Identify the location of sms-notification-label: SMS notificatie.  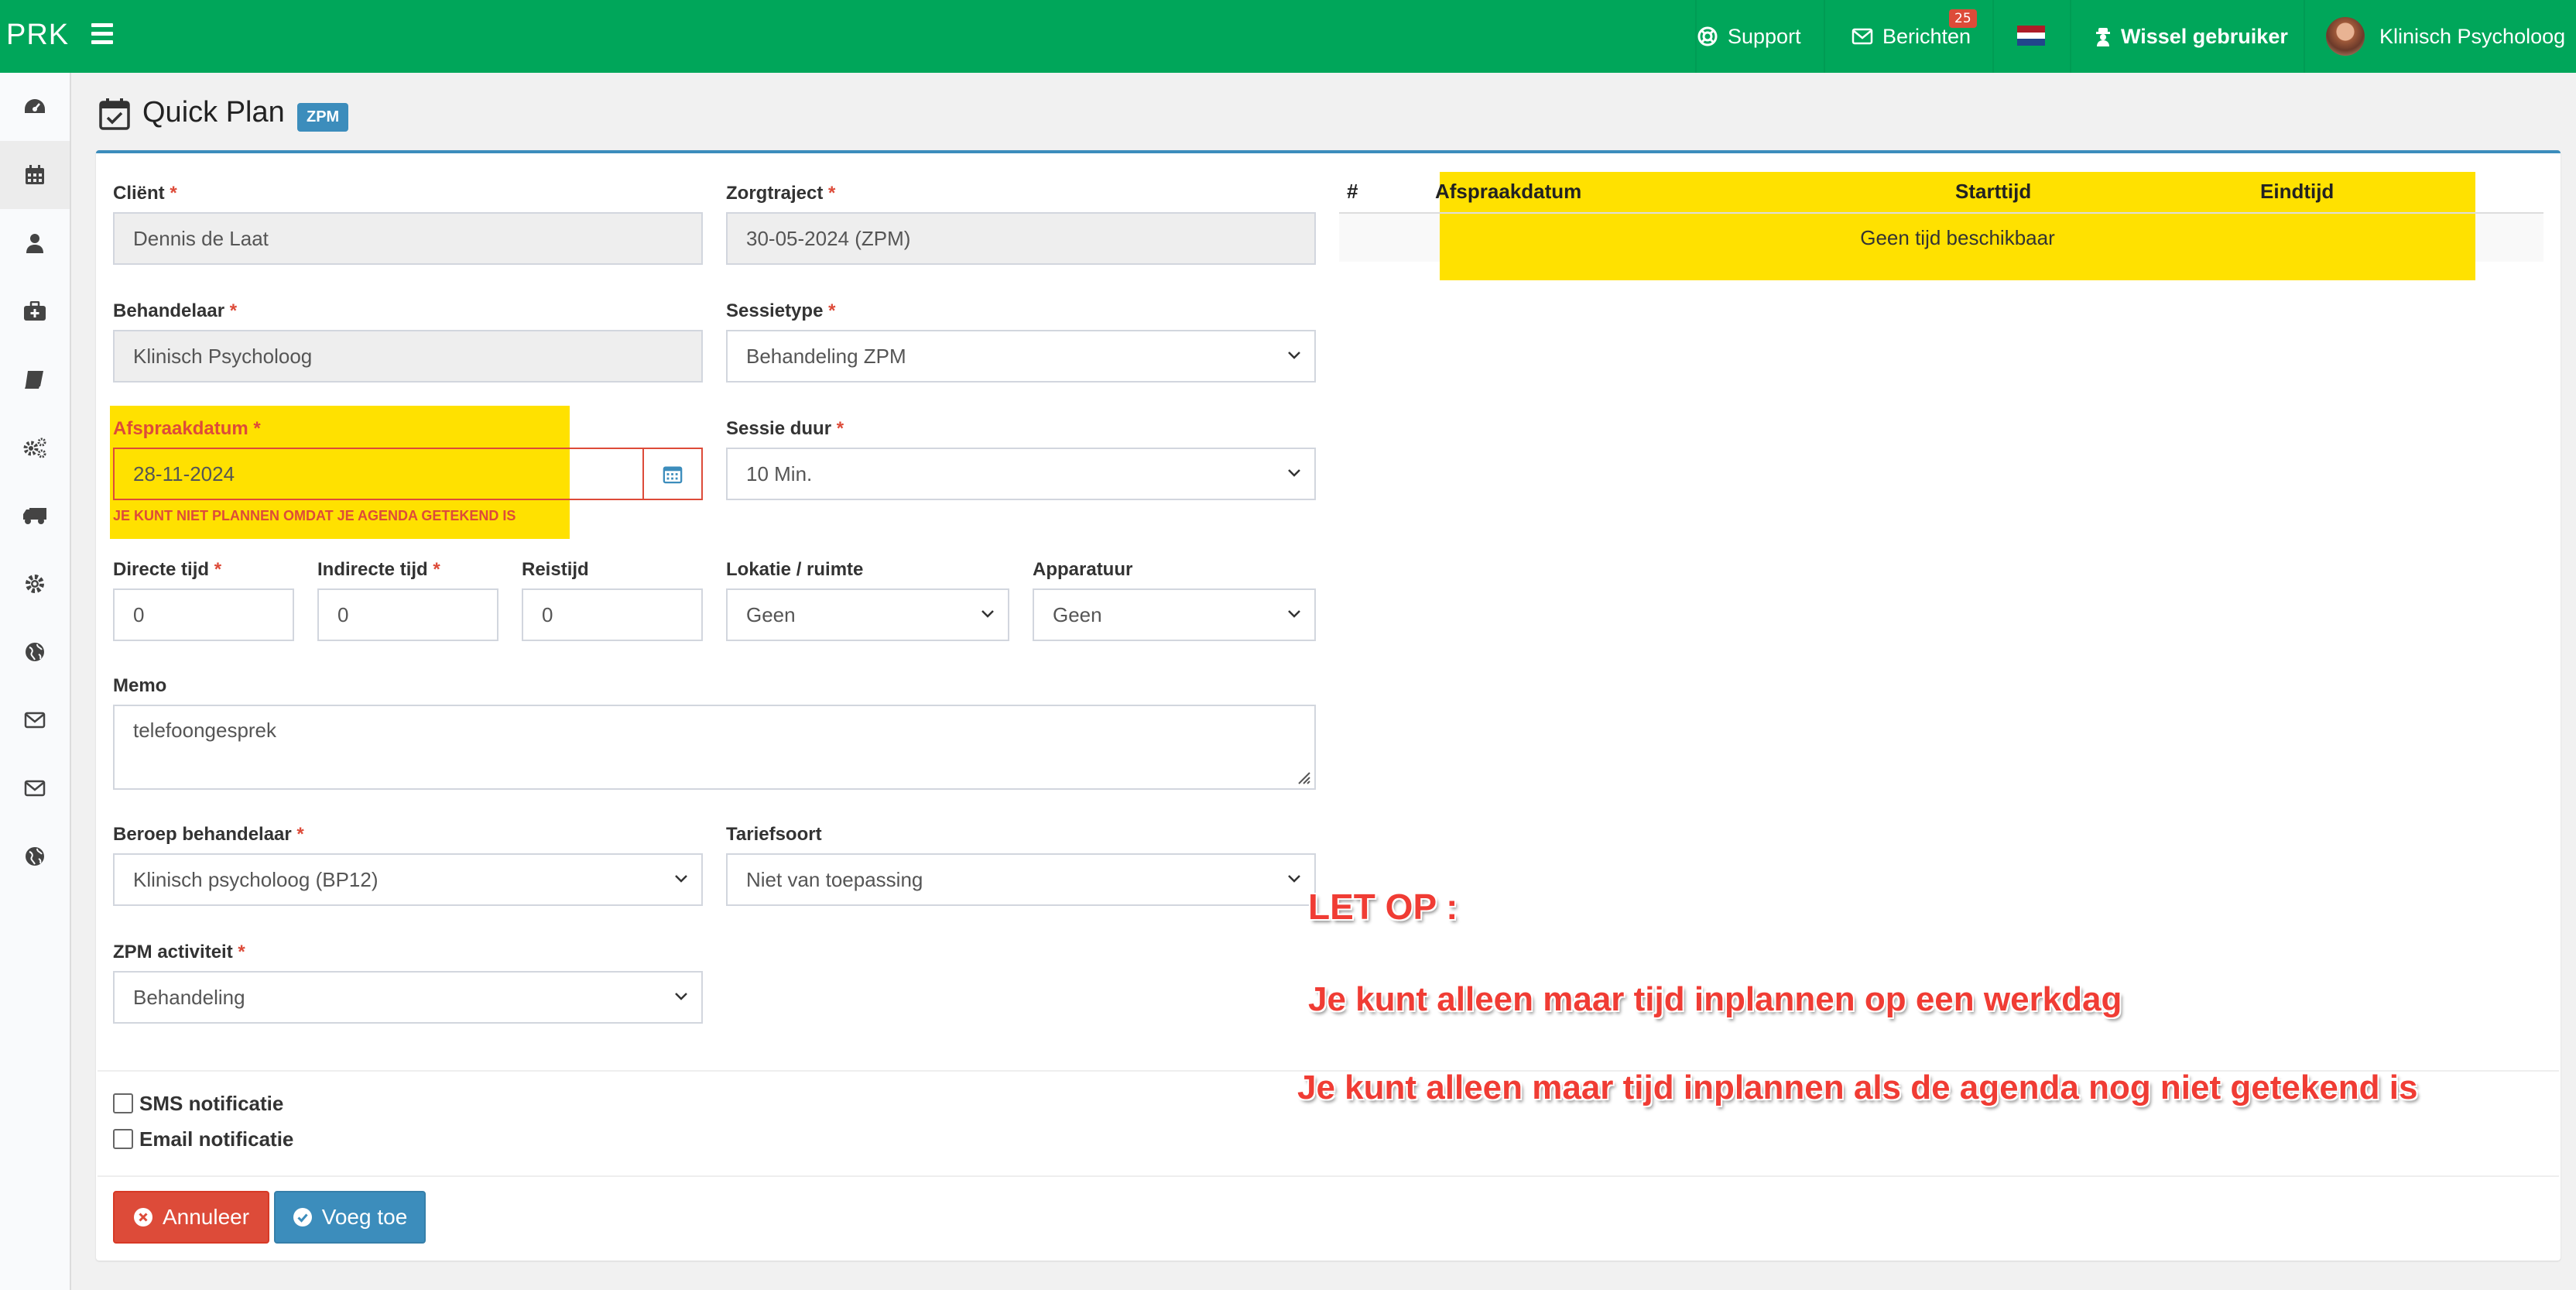
(211, 1103).